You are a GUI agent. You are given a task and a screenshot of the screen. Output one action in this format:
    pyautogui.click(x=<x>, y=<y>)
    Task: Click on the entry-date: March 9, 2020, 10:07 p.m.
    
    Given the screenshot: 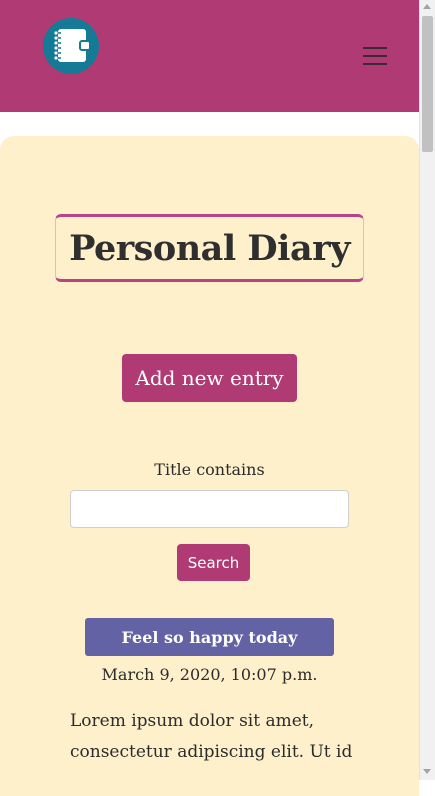 What is the action you would take?
    pyautogui.click(x=209, y=674)
    